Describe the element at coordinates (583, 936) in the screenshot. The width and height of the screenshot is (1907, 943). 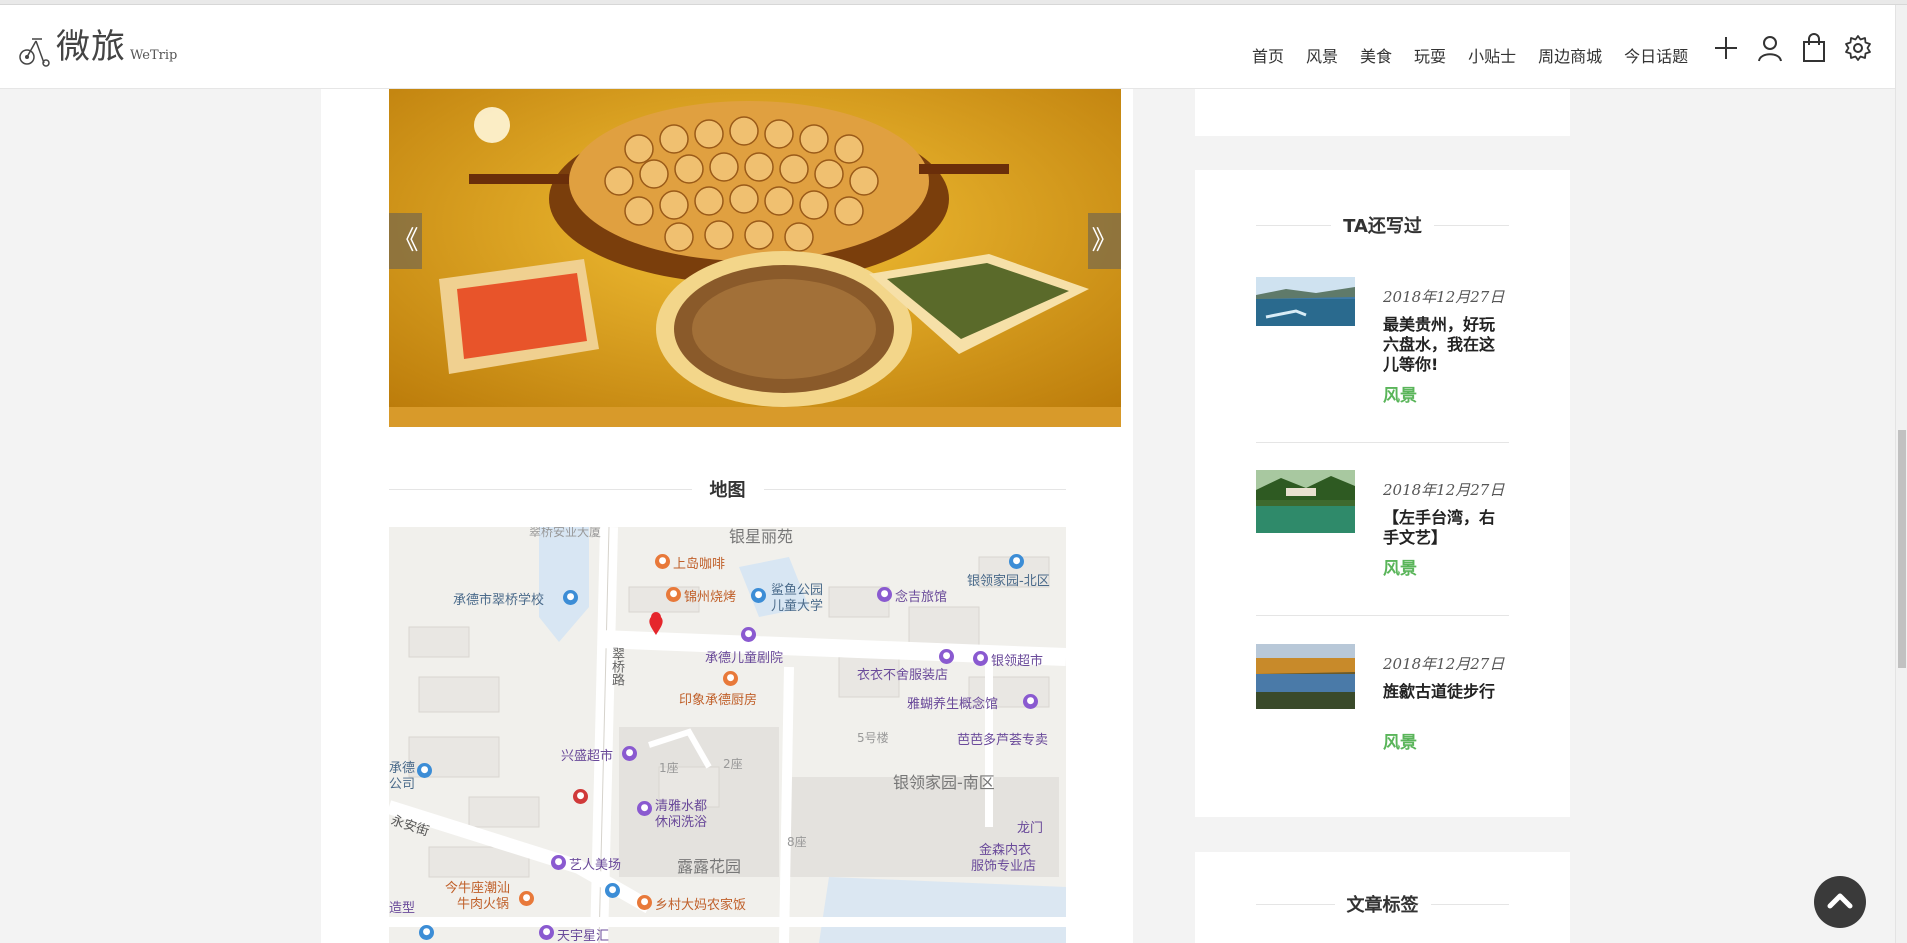
I see `map-label-tianyu: 天宇星汇` at that location.